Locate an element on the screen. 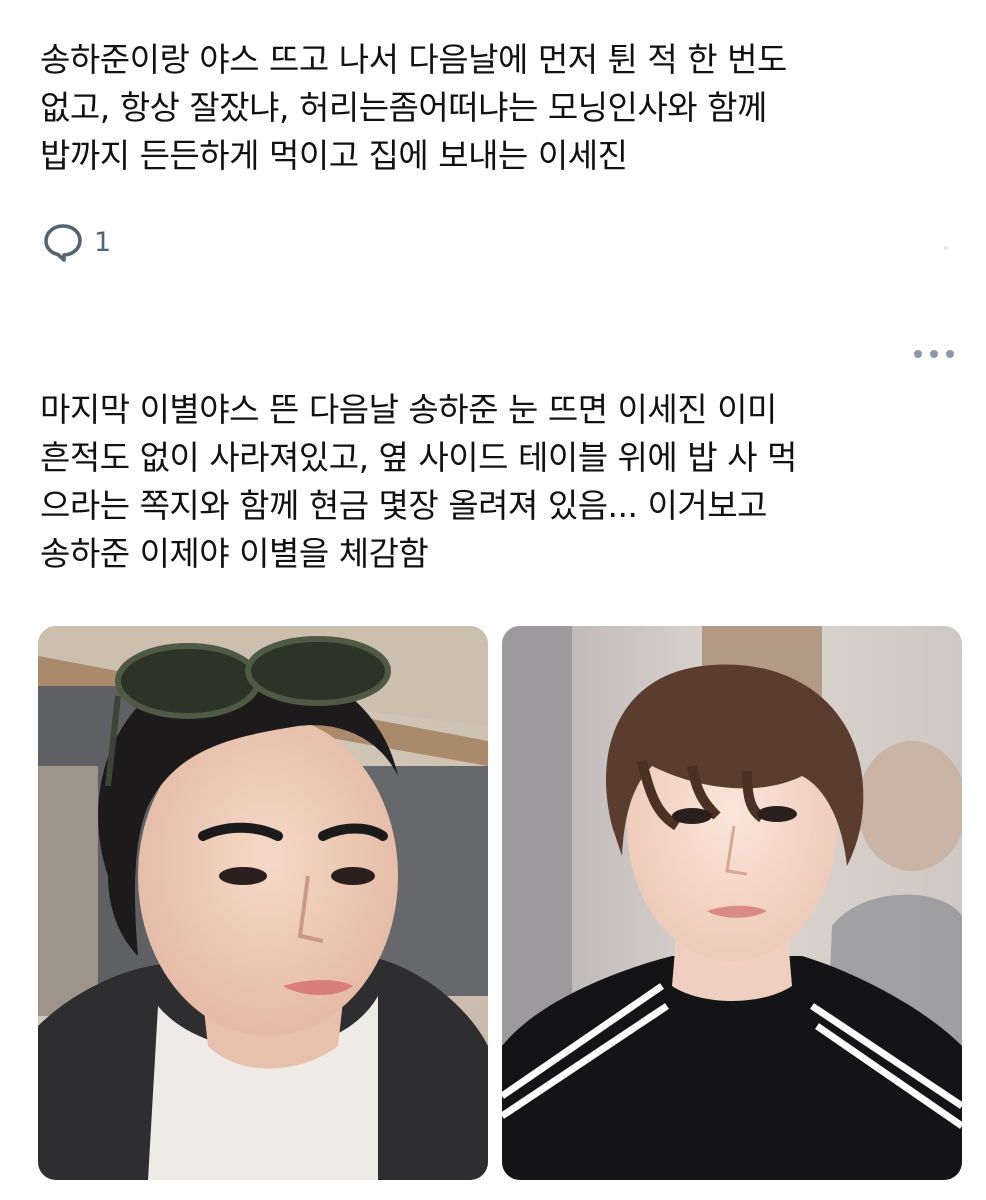 Image resolution: width=986 pixels, height=1200 pixels. separator-dot is located at coordinates (946, 248).